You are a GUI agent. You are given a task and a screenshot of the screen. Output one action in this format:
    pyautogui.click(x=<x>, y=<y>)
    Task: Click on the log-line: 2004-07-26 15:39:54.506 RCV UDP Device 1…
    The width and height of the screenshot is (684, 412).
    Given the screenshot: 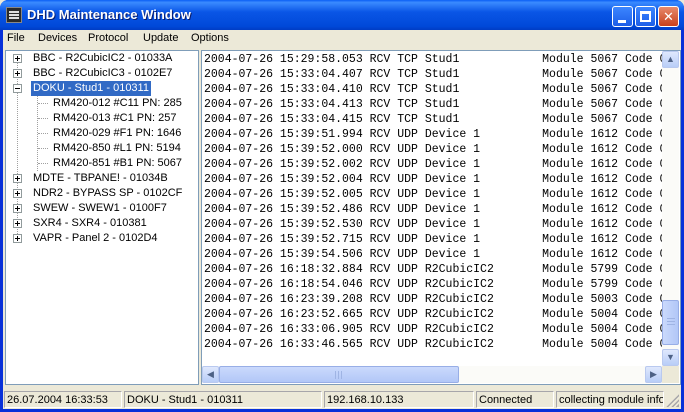 What is the action you would take?
    pyautogui.click(x=433, y=254)
    